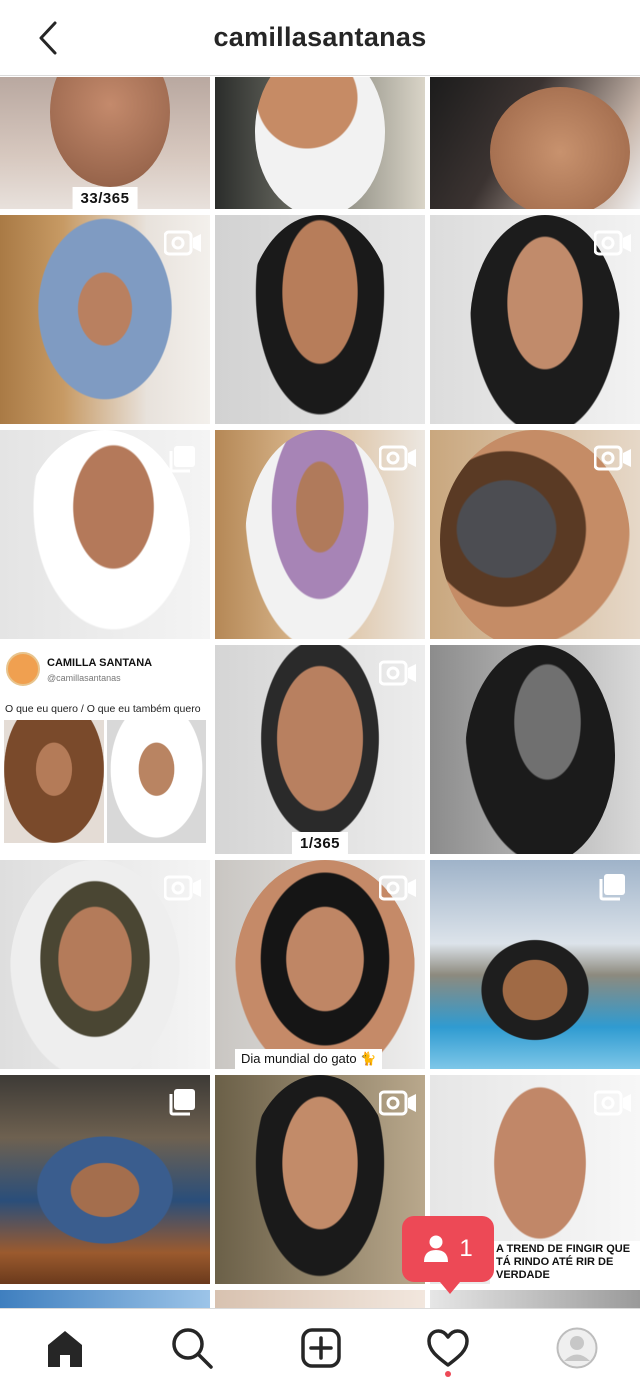 The width and height of the screenshot is (640, 1386). I want to click on day-counter-badge: 33/365, so click(105, 198).